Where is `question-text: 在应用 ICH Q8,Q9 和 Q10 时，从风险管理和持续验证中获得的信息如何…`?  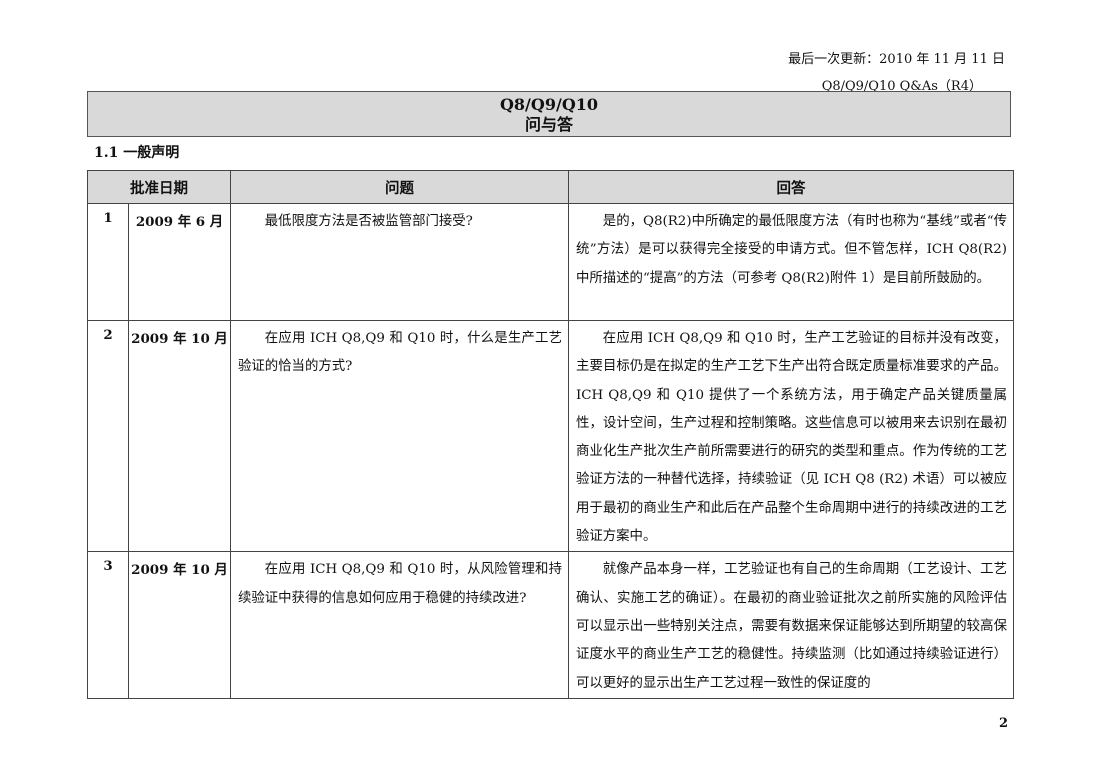
question-text: 在应用 ICH Q8,Q9 和 Q10 时，从风险管理和持续验证中获得的信息如何… is located at coordinates (400, 584).